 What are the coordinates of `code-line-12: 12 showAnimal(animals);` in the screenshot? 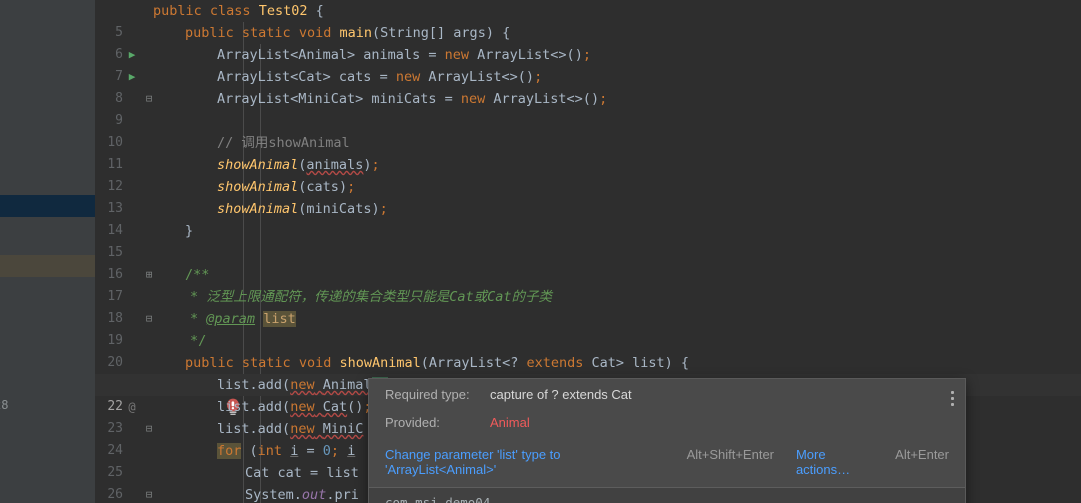 It's located at (588, 174).